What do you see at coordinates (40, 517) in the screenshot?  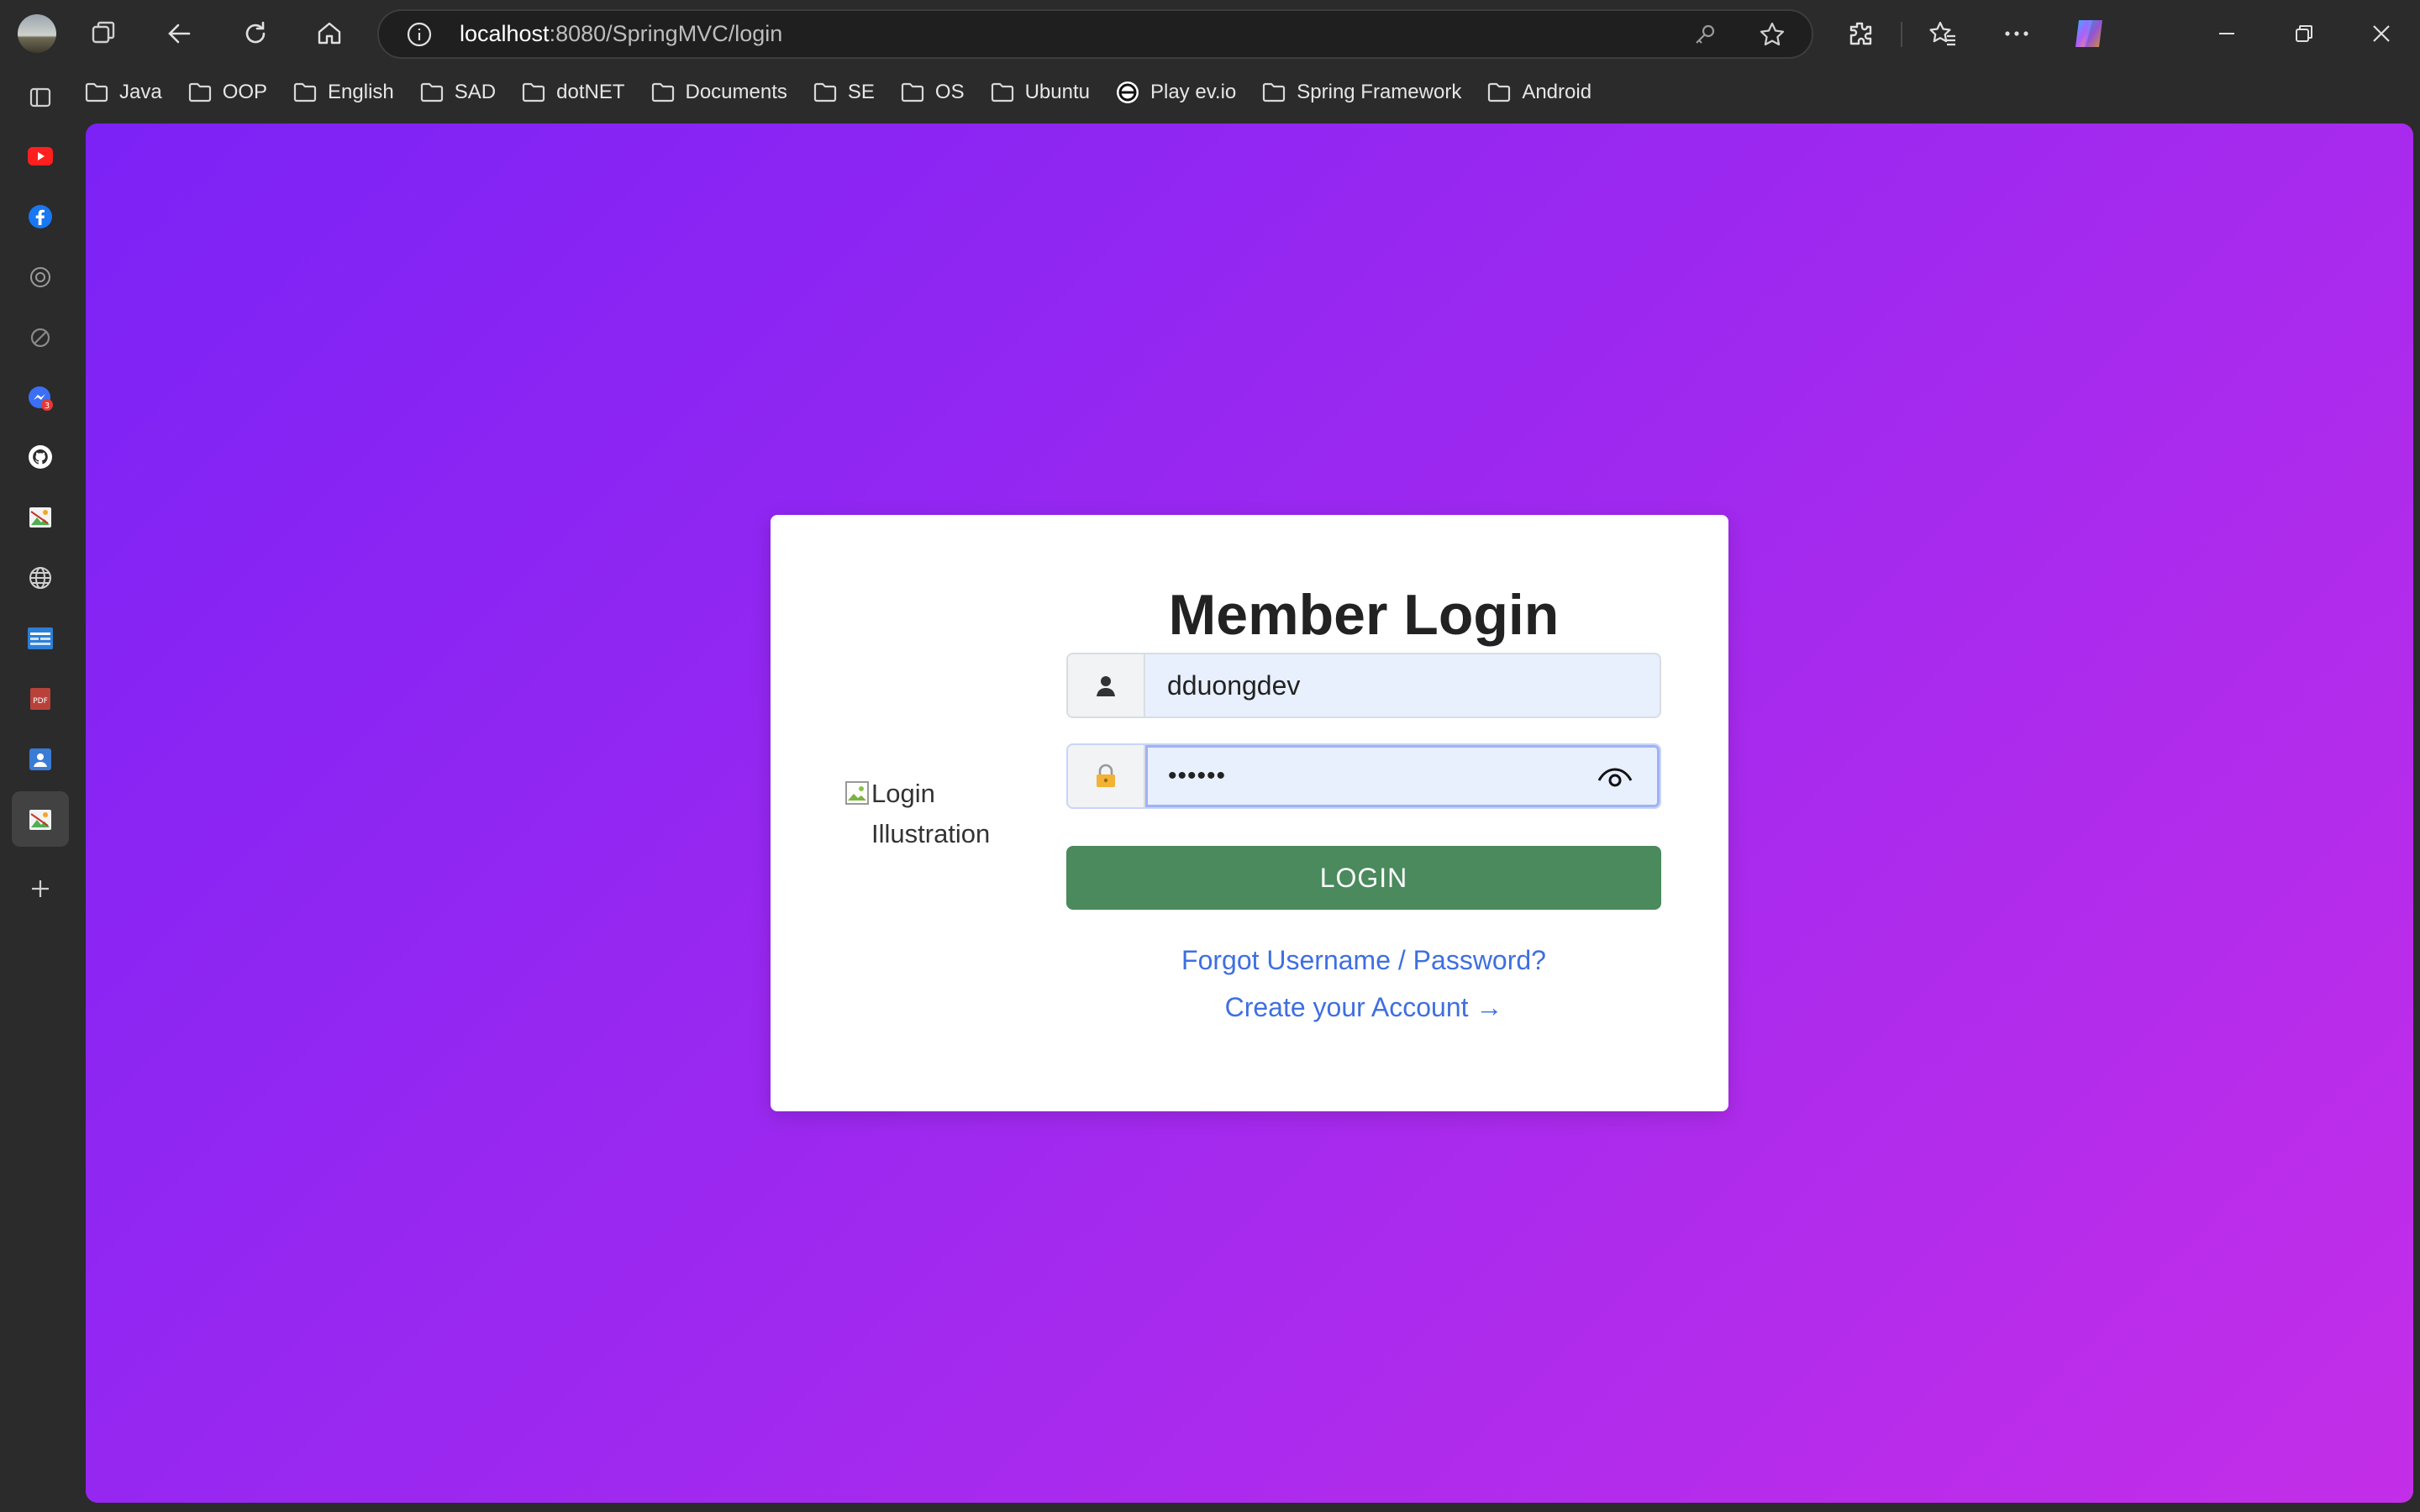 I see `image-app-icon` at bounding box center [40, 517].